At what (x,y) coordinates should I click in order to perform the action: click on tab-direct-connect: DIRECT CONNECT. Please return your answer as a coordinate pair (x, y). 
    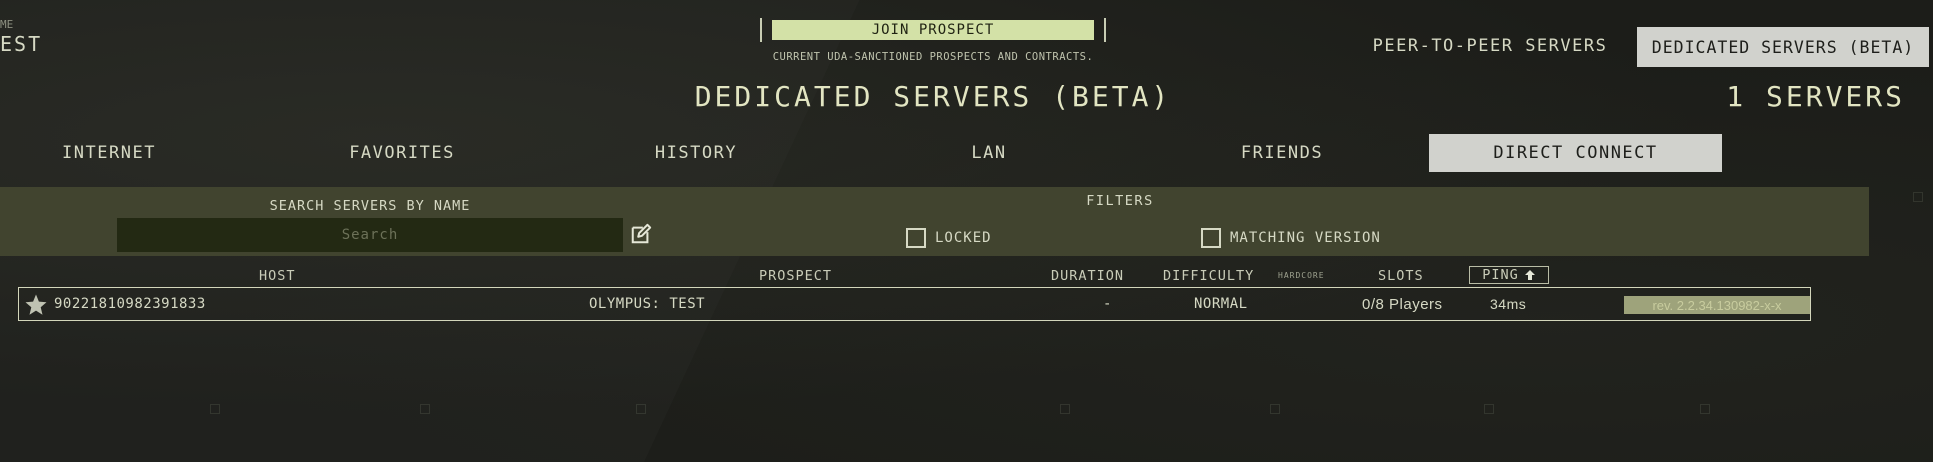
    Looking at the image, I should click on (1575, 153).